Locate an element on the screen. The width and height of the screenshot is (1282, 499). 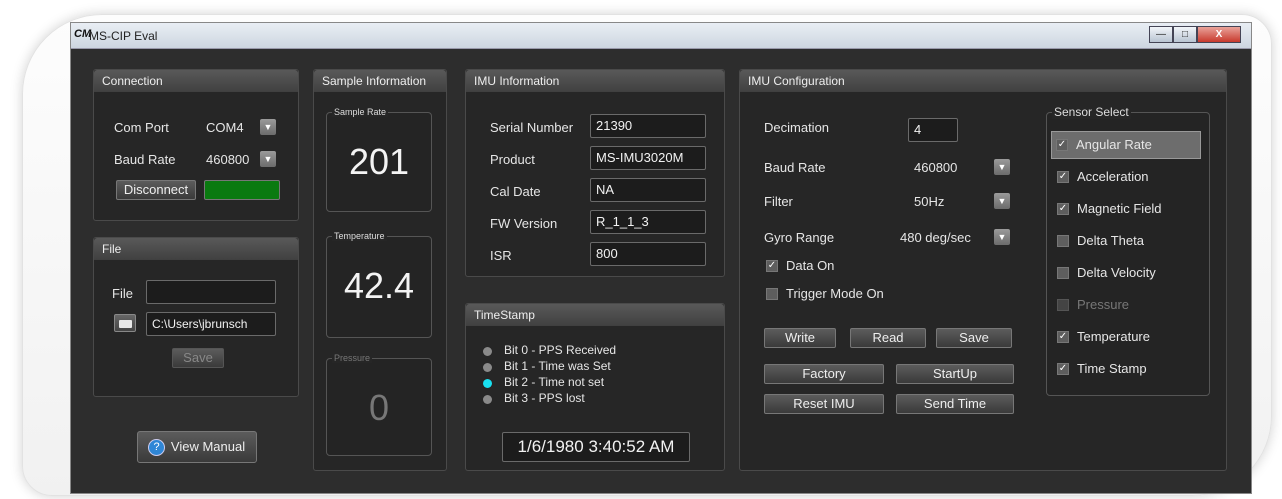
sensor-item-angular-rate: ✓ Angular Rate is located at coordinates (1126, 145).